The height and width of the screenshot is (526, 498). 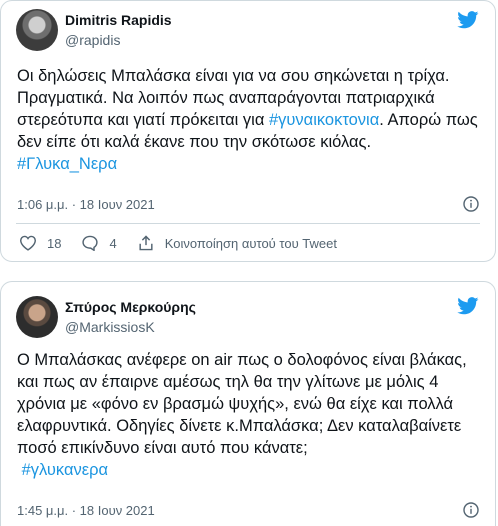 I want to click on reply-bubble-icon, so click(x=90, y=243).